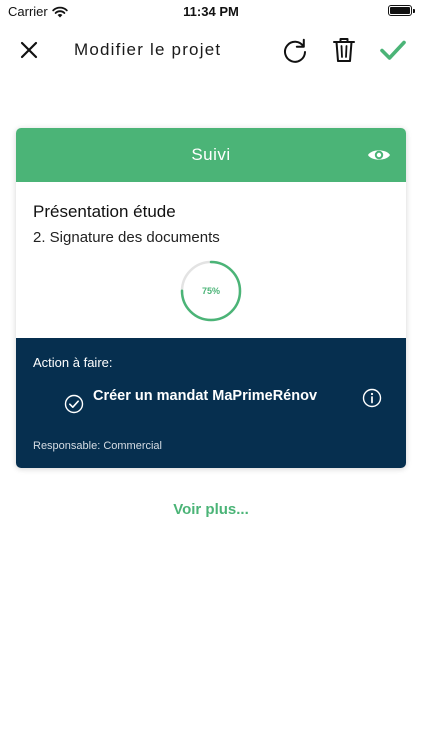  I want to click on check-circle-icon, so click(74, 404).